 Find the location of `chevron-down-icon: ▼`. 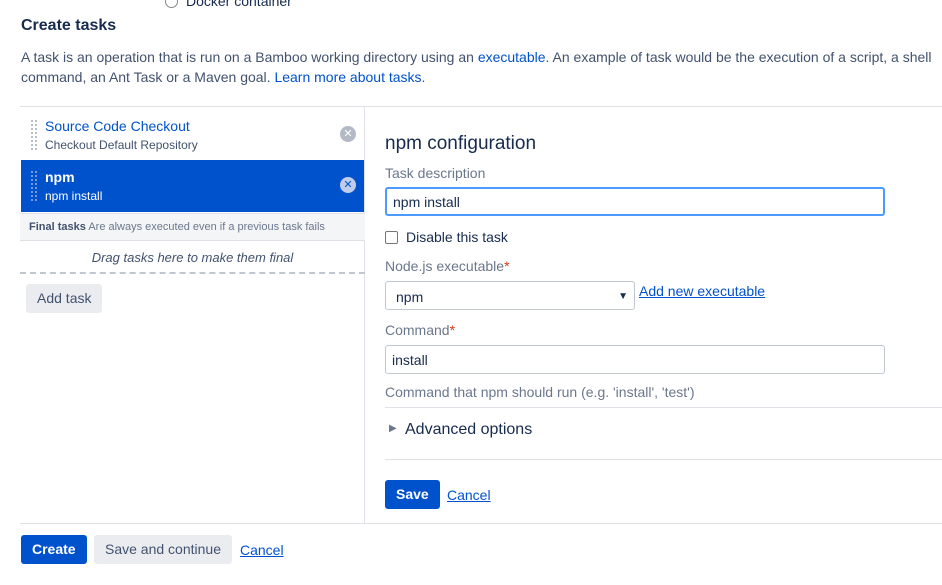

chevron-down-icon: ▼ is located at coordinates (623, 296).